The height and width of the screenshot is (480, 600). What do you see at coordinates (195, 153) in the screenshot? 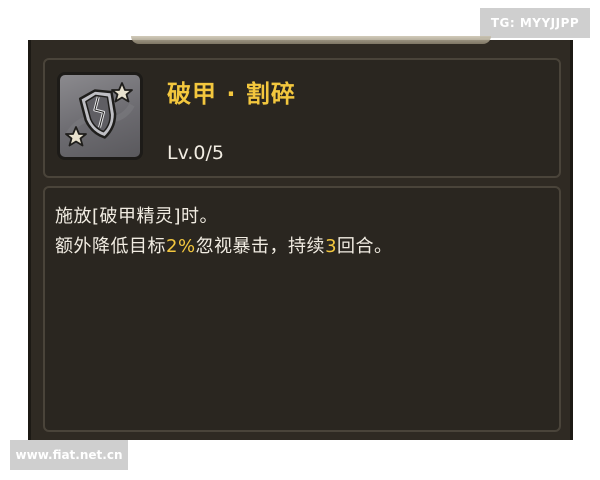
I see `skill-level: Lv.0/5` at bounding box center [195, 153].